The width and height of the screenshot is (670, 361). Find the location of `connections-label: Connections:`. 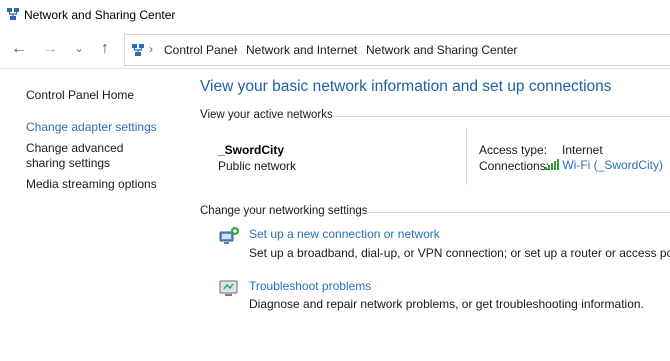

connections-label: Connections: is located at coordinates (514, 166).